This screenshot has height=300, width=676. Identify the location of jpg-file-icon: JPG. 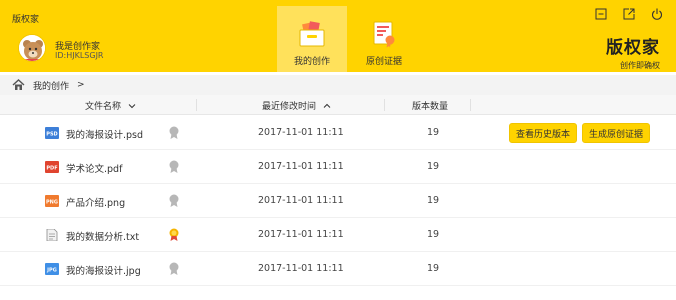
(52, 269).